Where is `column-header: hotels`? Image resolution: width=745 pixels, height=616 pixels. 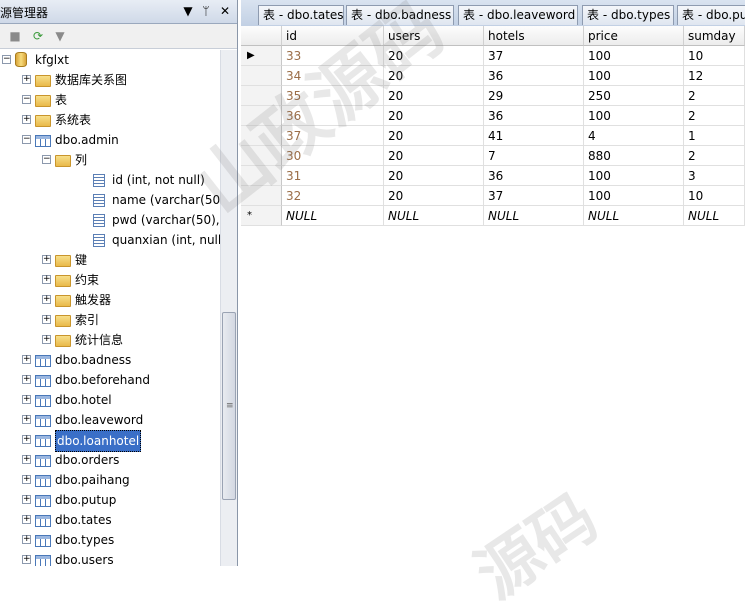
column-header: hotels is located at coordinates (534, 36).